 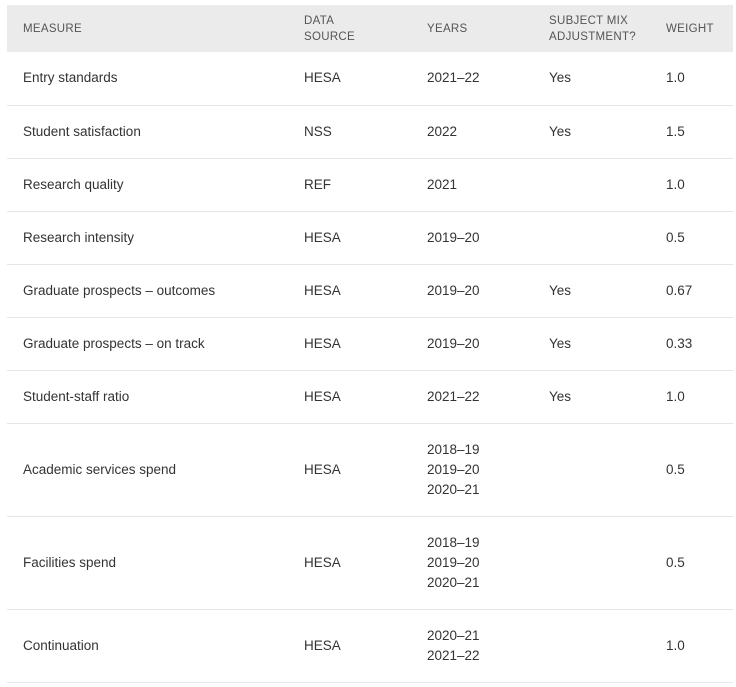 I want to click on cell-measure: Research intensity, so click(x=147, y=238).